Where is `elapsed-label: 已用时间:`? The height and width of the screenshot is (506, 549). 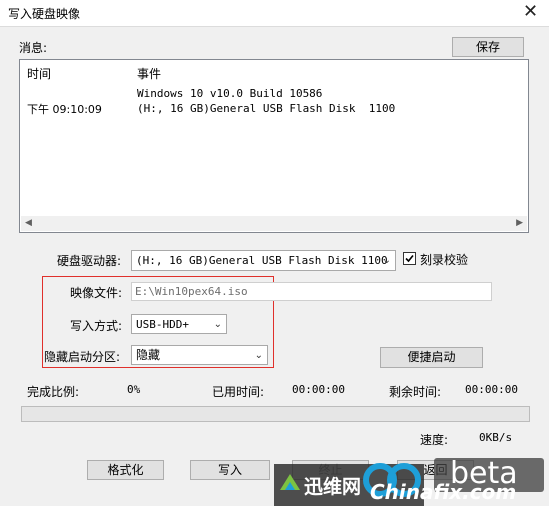
elapsed-label: 已用时间: is located at coordinates (238, 392).